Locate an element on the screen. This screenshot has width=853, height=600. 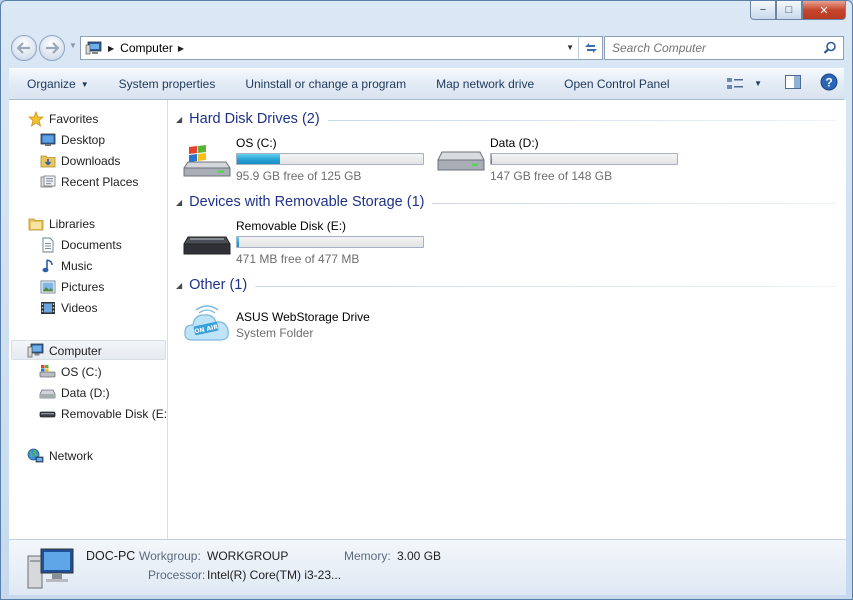
nav-libraries: Libraries is located at coordinates (61, 223).